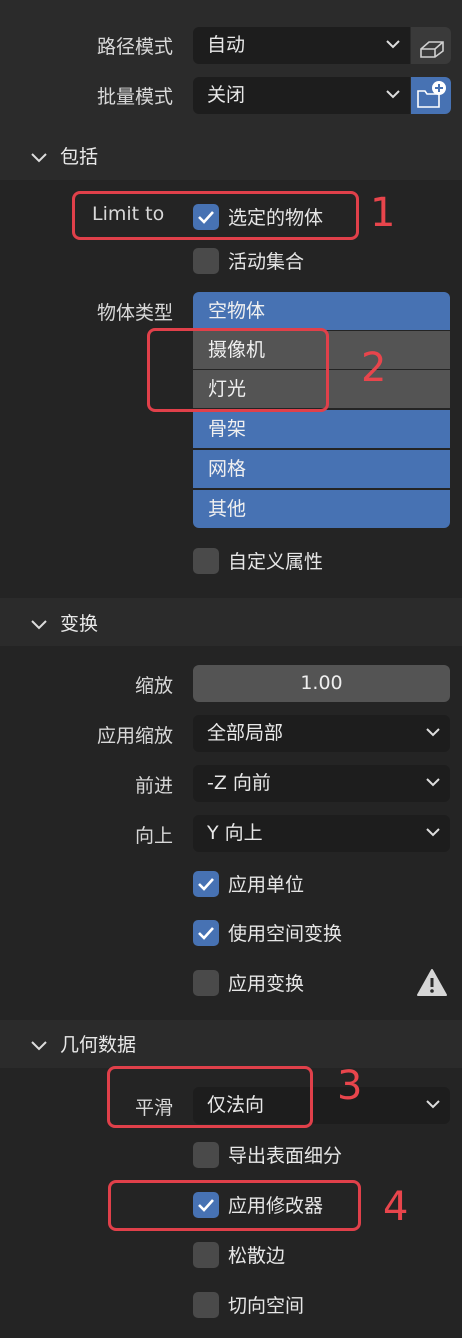 The height and width of the screenshot is (1338, 462). I want to click on object-type-empty: 空物体, so click(321, 311).